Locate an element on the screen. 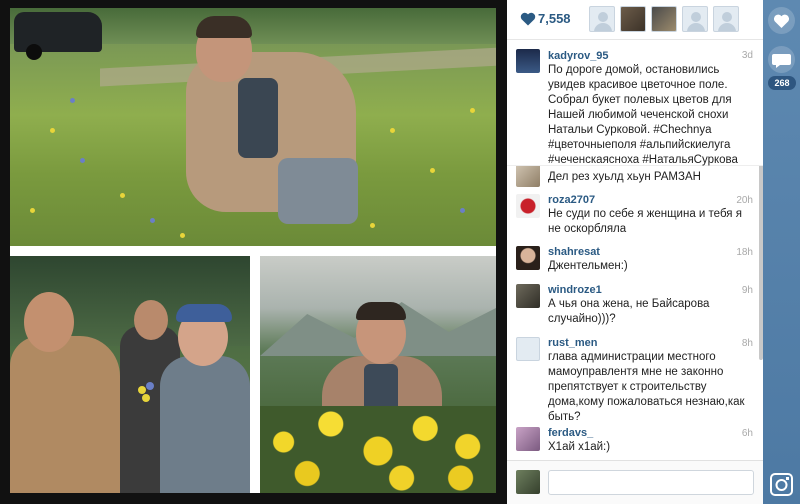 This screenshot has height=504, width=800. comment-time: 9h is located at coordinates (747, 290).